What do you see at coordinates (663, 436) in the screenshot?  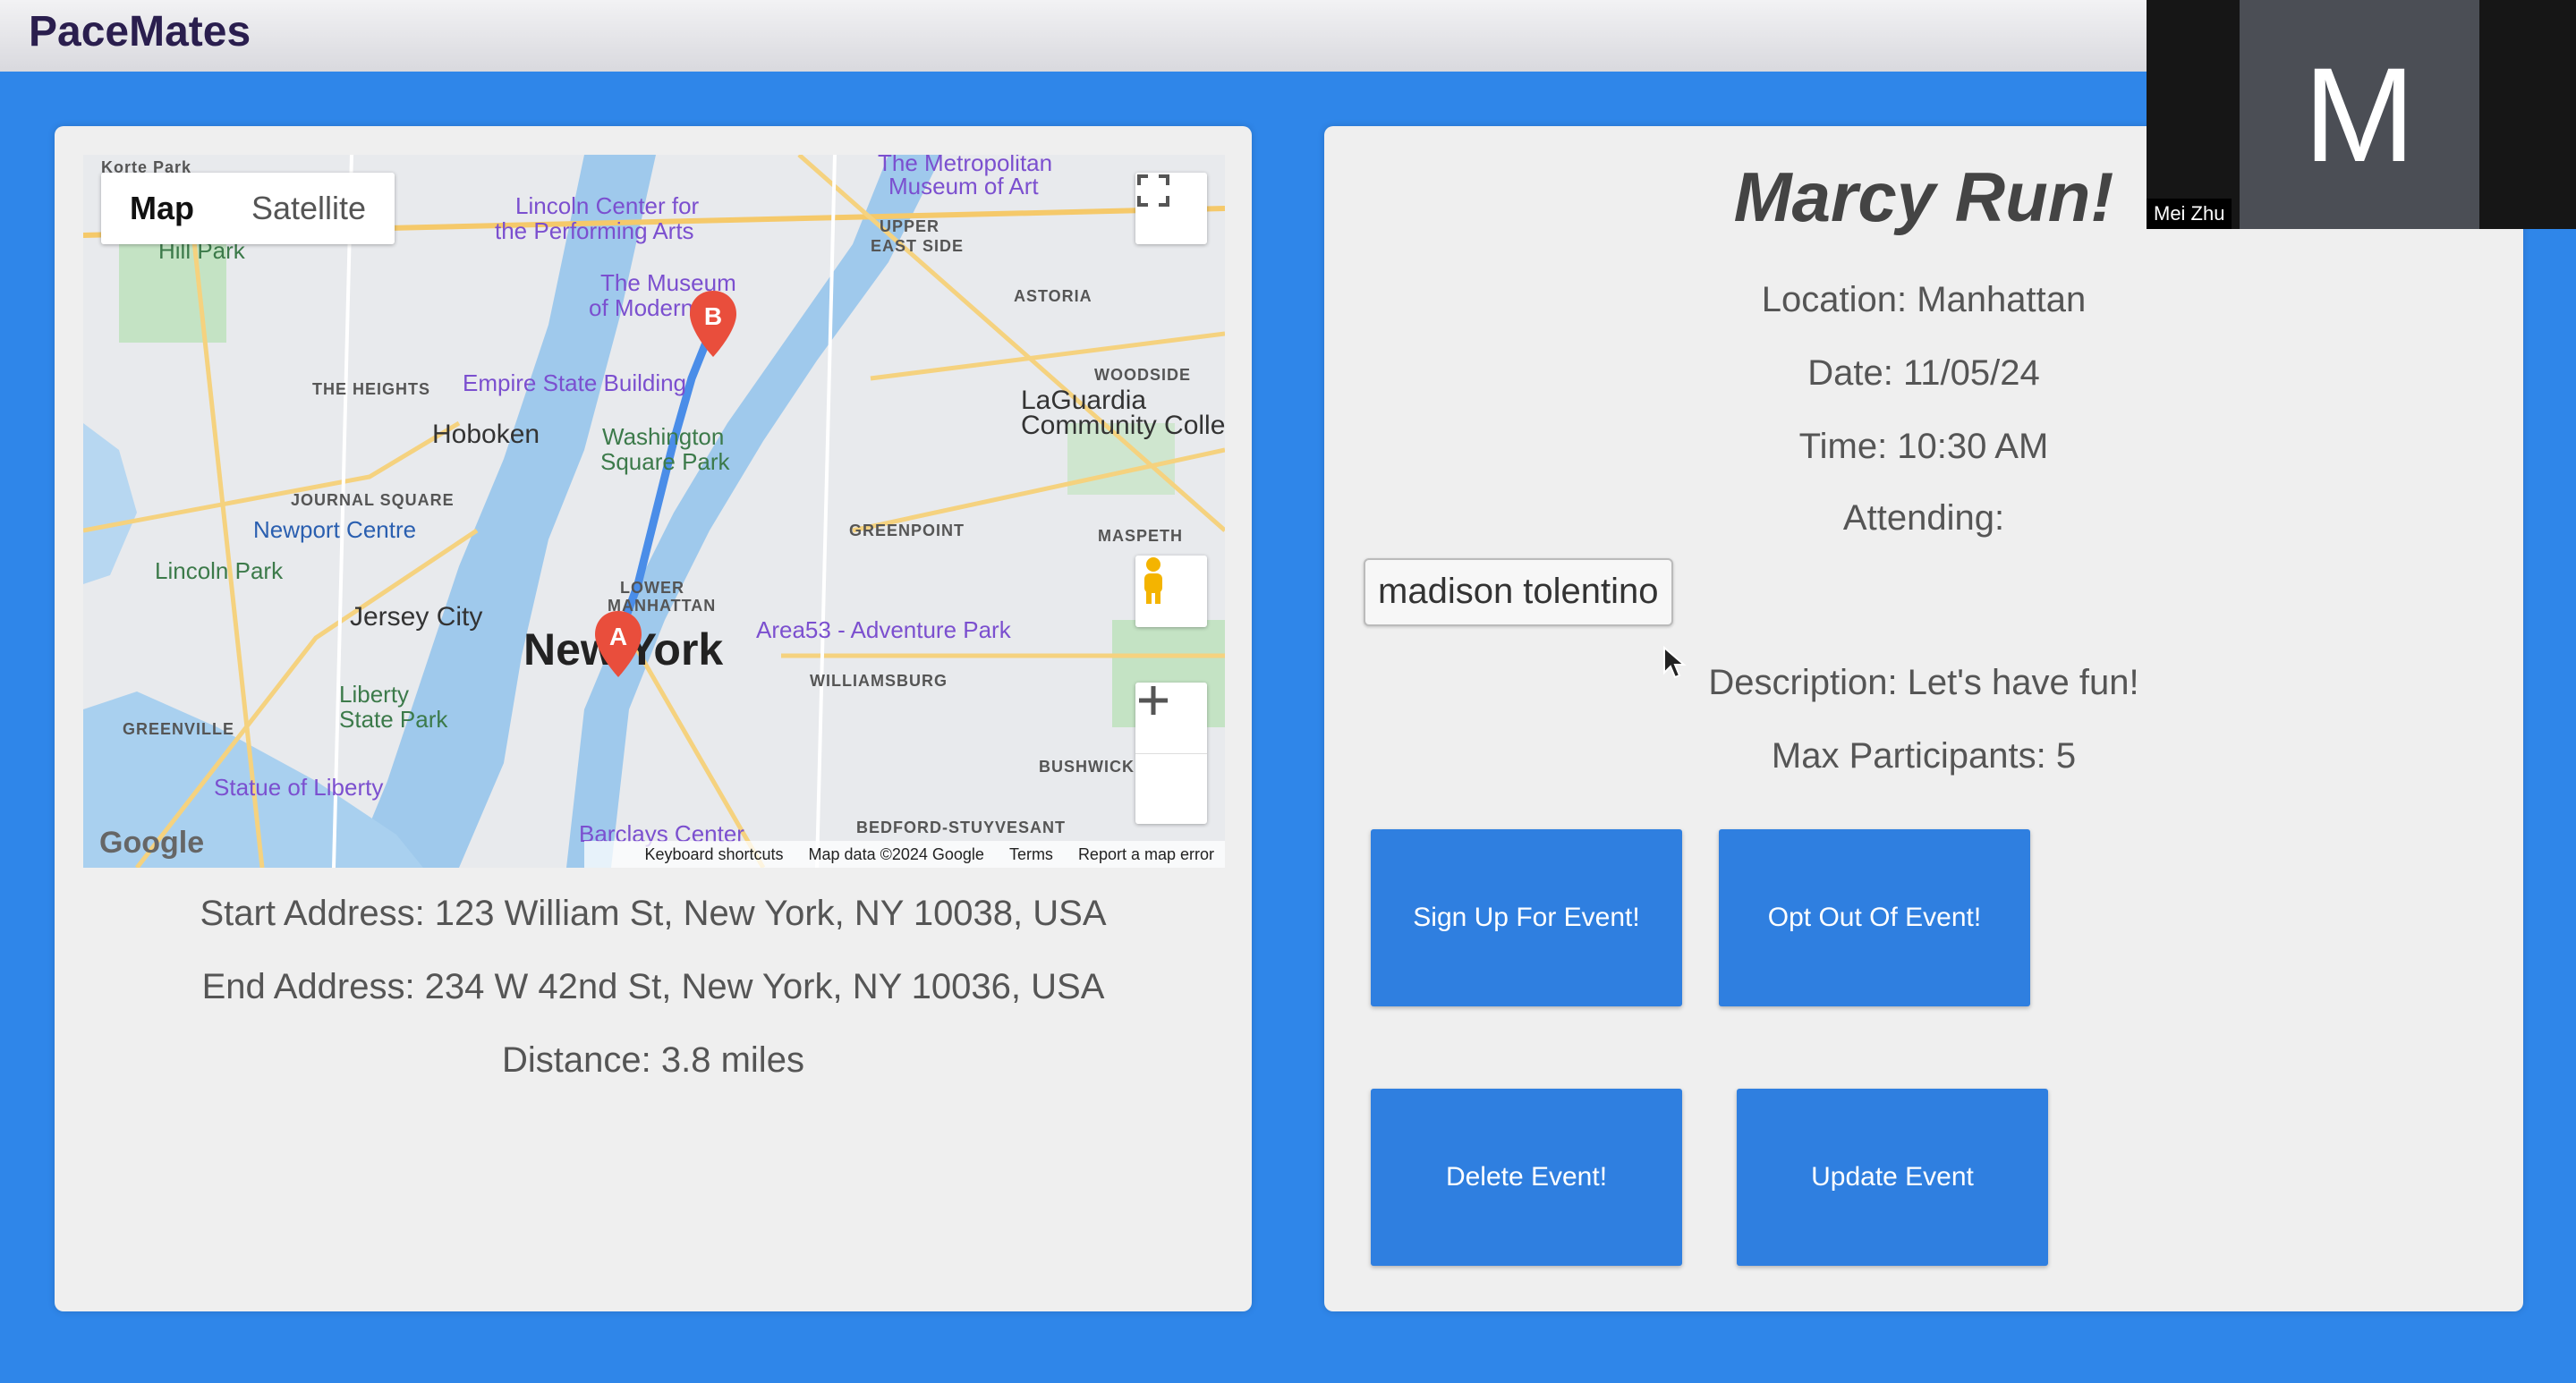 I see `map-label: Washington` at bounding box center [663, 436].